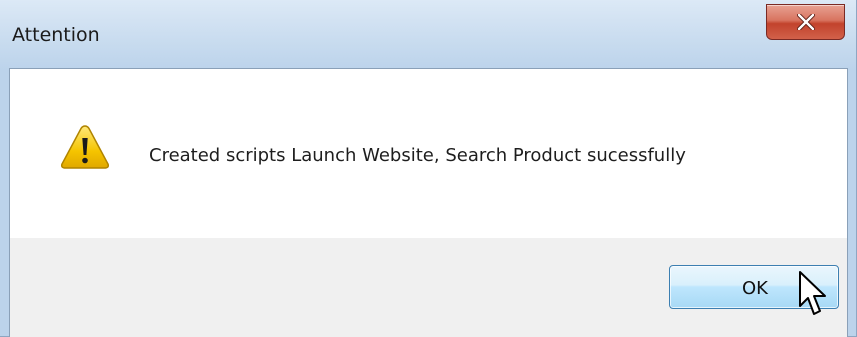 The height and width of the screenshot is (337, 857). I want to click on close-icon, so click(806, 22).